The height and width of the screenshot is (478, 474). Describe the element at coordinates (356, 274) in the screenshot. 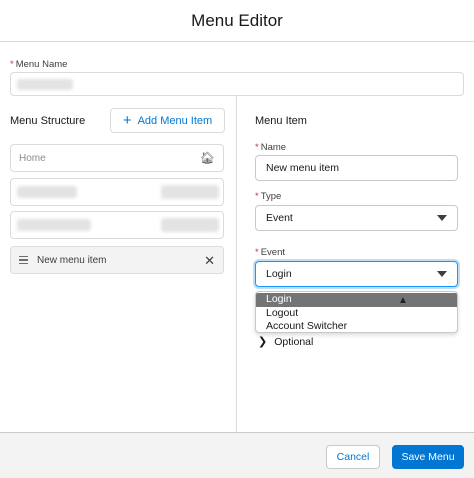

I see `event-select: Login` at that location.